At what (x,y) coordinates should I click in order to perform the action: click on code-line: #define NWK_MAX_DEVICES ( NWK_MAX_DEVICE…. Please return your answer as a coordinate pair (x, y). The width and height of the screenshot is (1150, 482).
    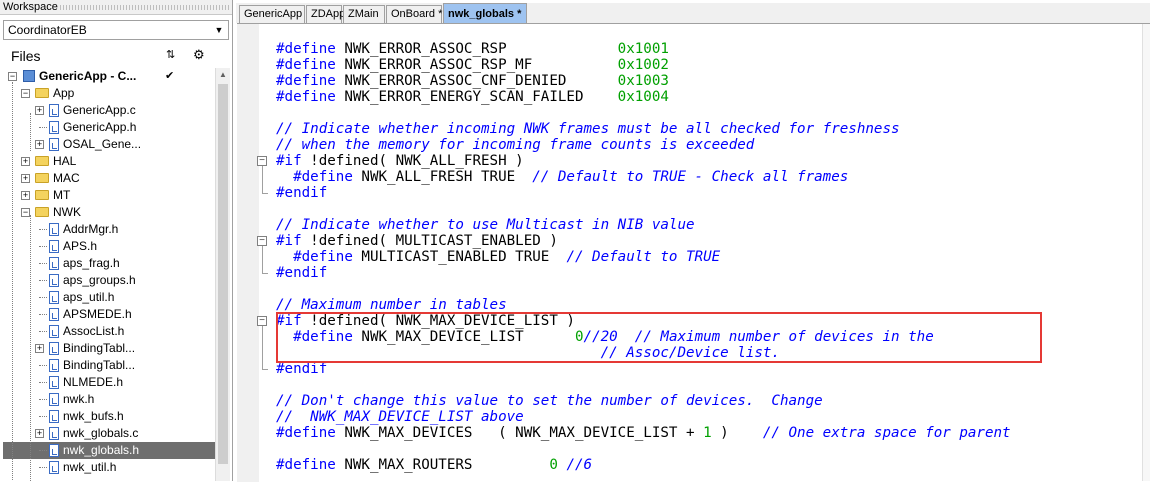
    Looking at the image, I should click on (643, 433).